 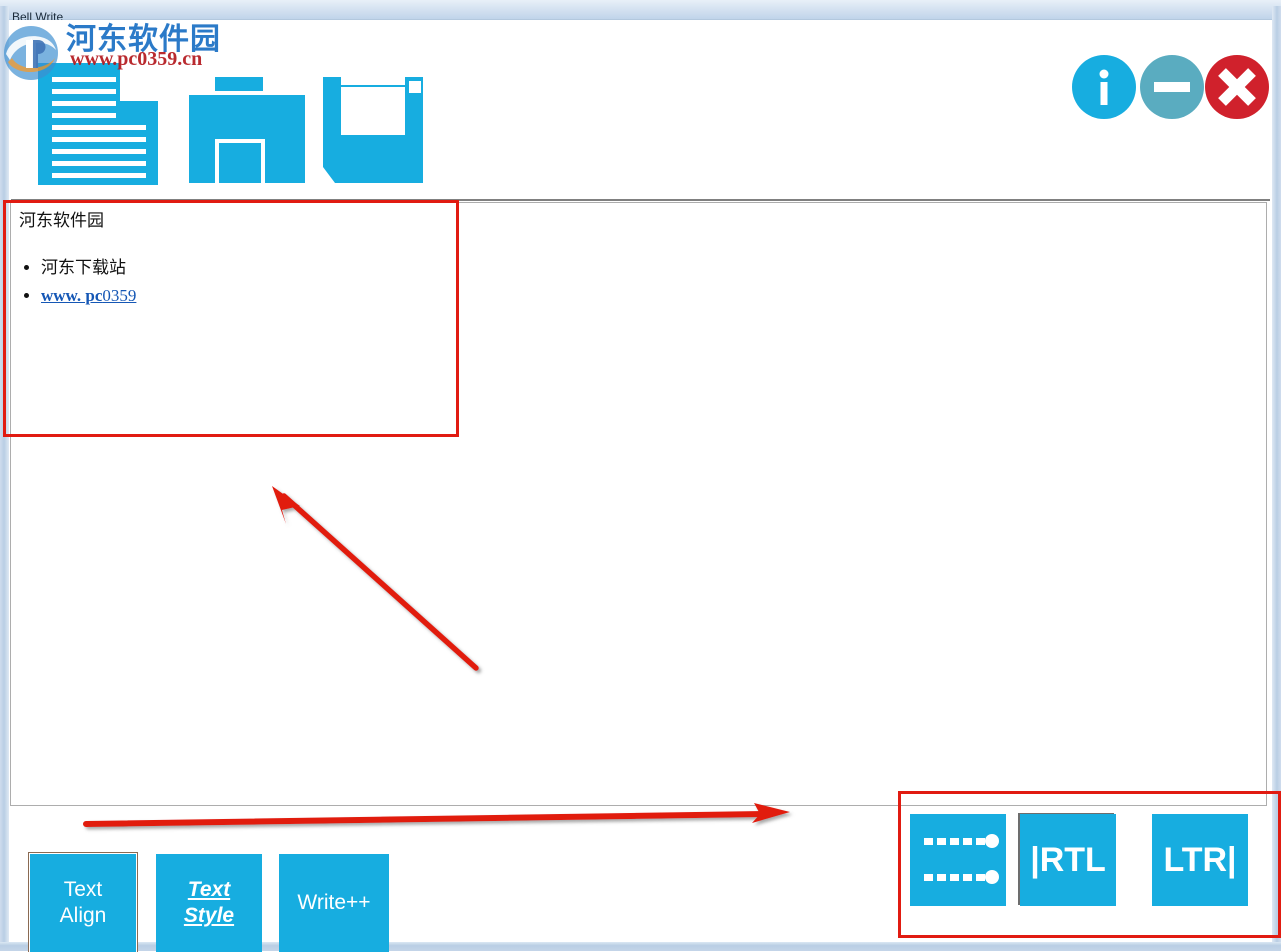 I want to click on ltr-button: LTR|, so click(x=1200, y=860).